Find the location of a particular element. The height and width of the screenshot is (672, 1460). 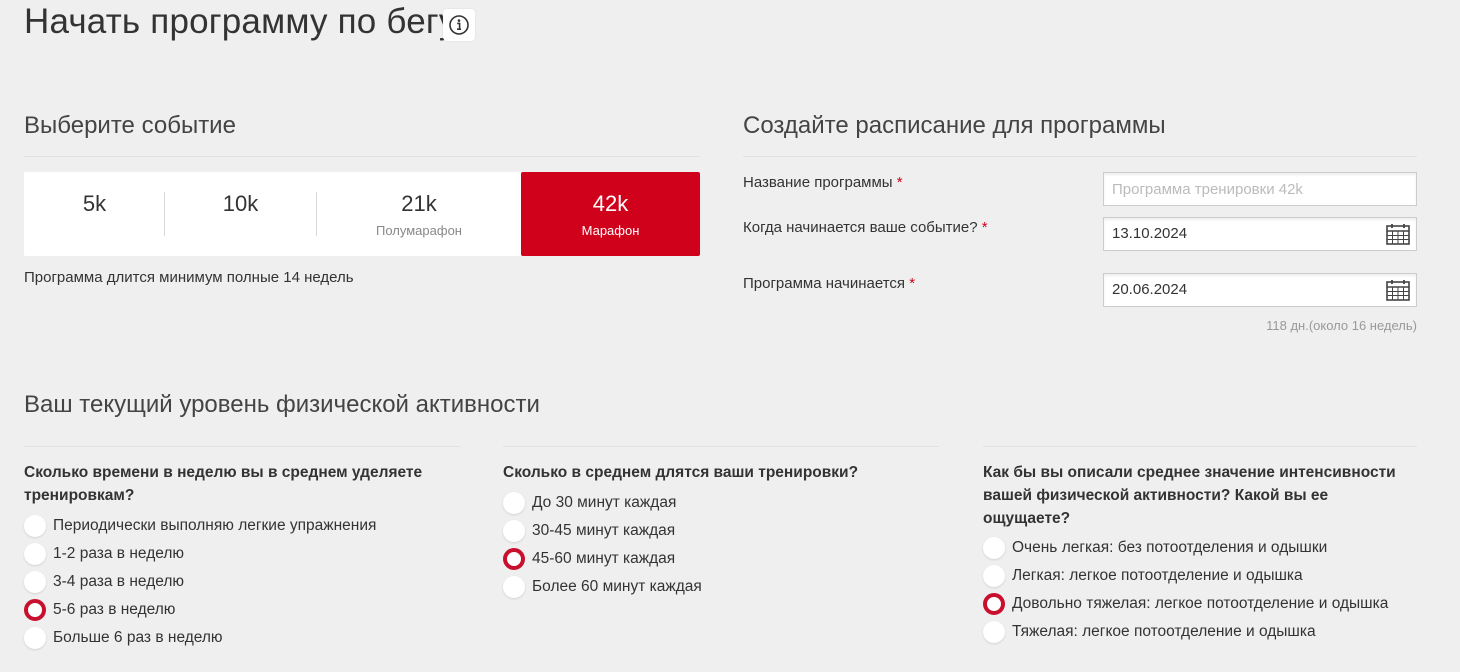

info-button is located at coordinates (459, 25).